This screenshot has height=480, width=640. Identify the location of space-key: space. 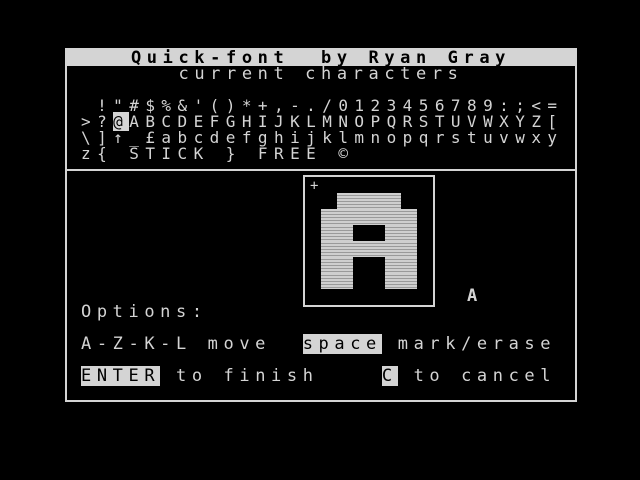
(342, 344).